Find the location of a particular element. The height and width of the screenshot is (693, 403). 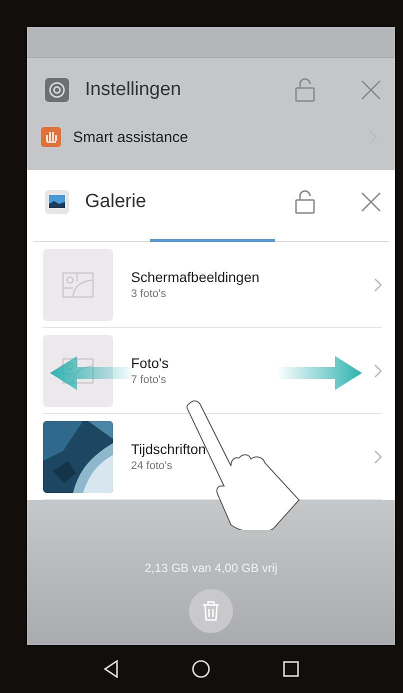

hand-icon is located at coordinates (51, 137).